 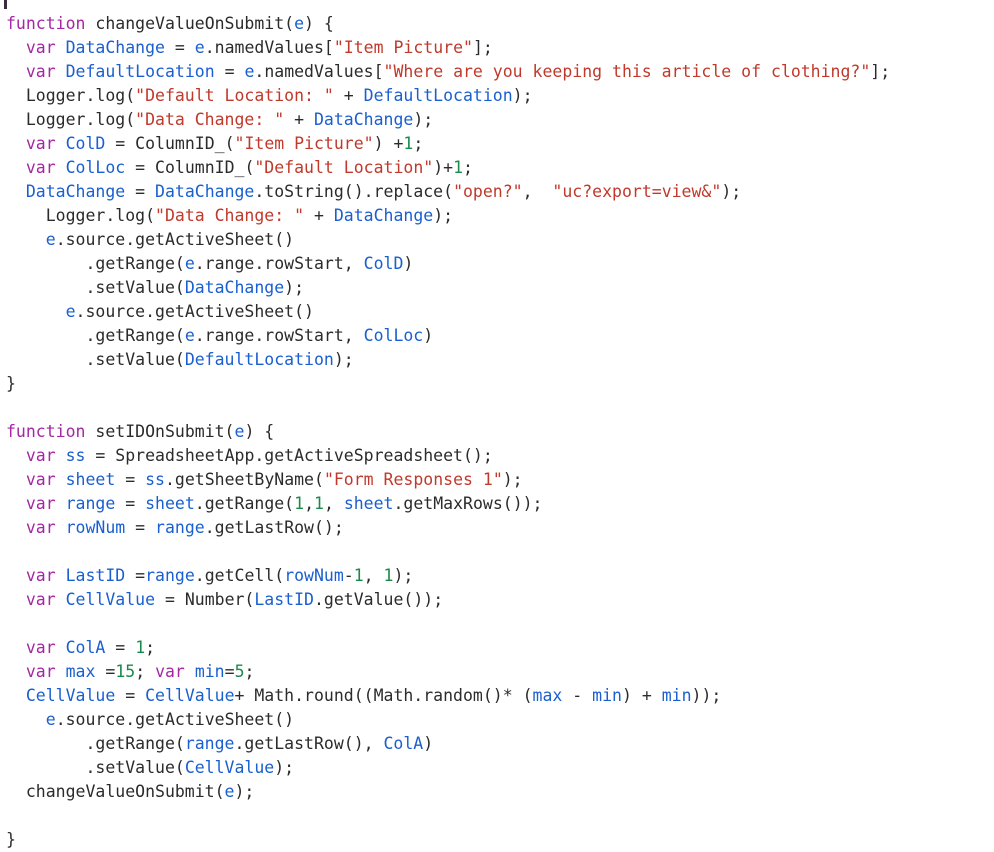 I want to click on code-line: var ColD = ColumnID_("Item Picture") +1;, so click(x=500, y=144).